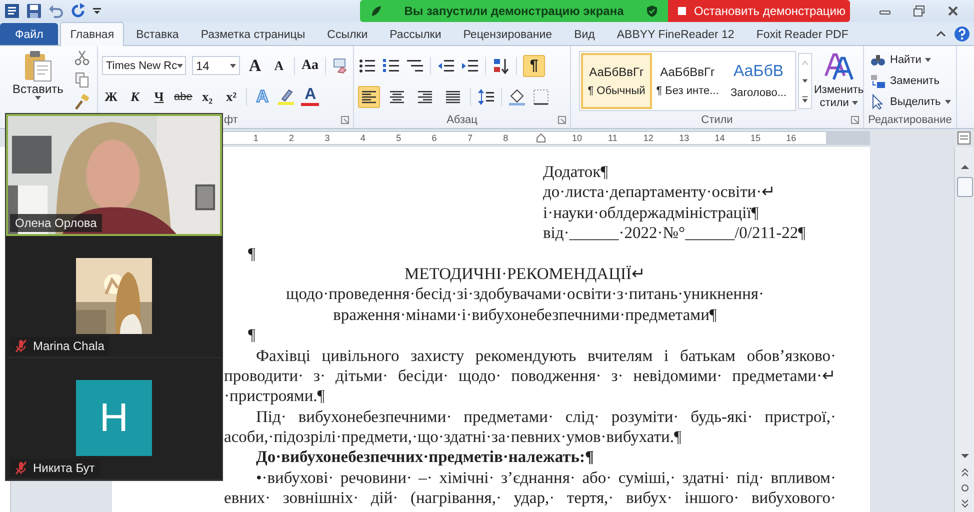 This screenshot has height=512, width=974. What do you see at coordinates (216, 65) in the screenshot?
I see `font-size-field: 14` at bounding box center [216, 65].